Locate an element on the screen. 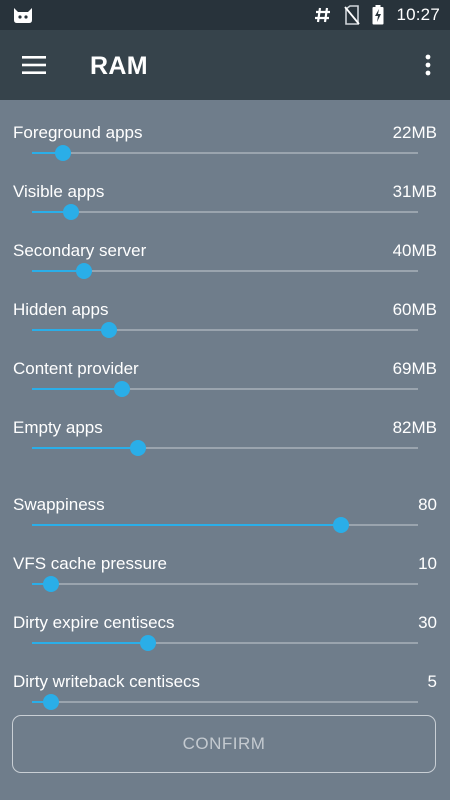 The width and height of the screenshot is (450, 800). setting-label: Dirty expire centisecs is located at coordinates (94, 622).